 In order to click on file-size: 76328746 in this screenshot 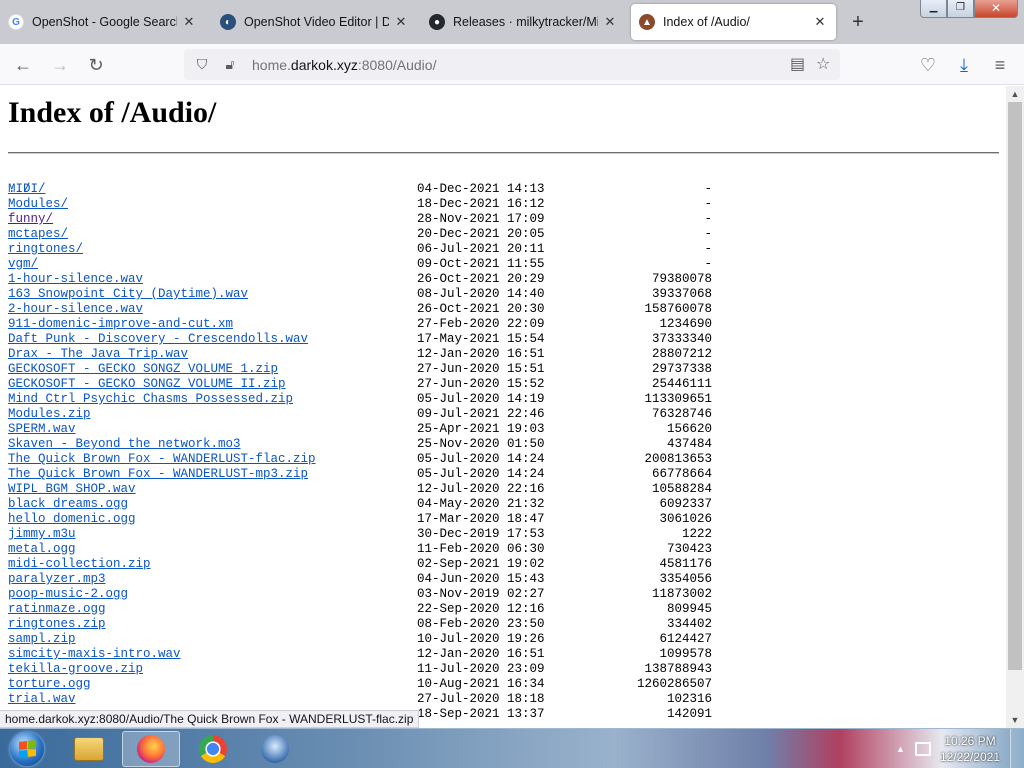, I will do `click(681, 414)`.